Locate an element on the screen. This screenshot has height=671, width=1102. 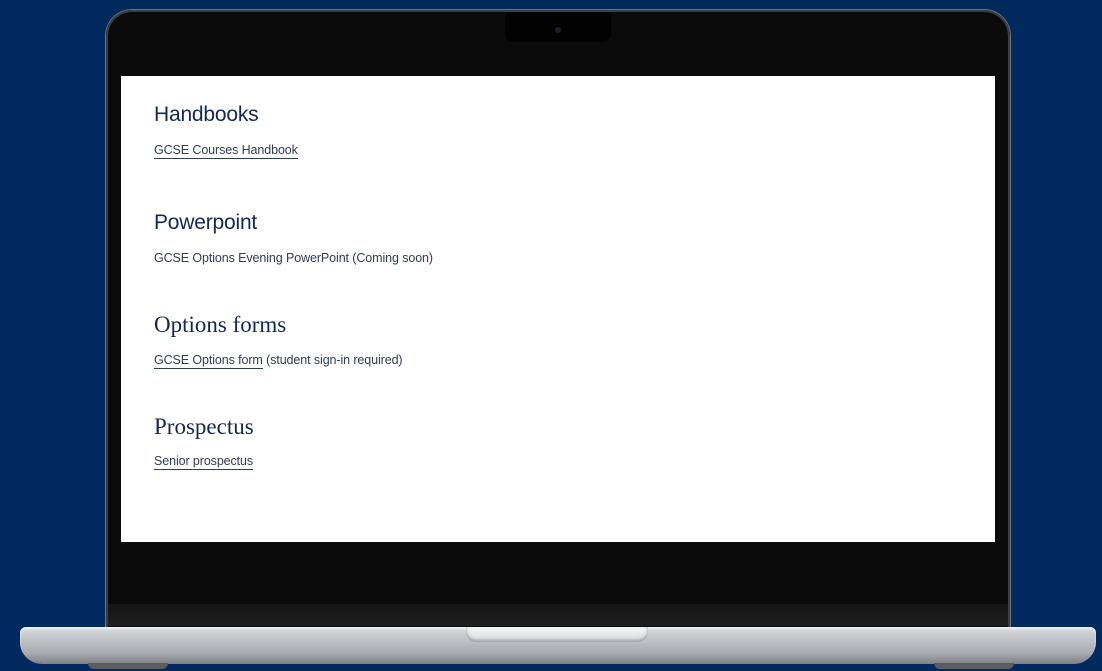
handbooks-line: GCSE Courses Handbook is located at coordinates (226, 151).